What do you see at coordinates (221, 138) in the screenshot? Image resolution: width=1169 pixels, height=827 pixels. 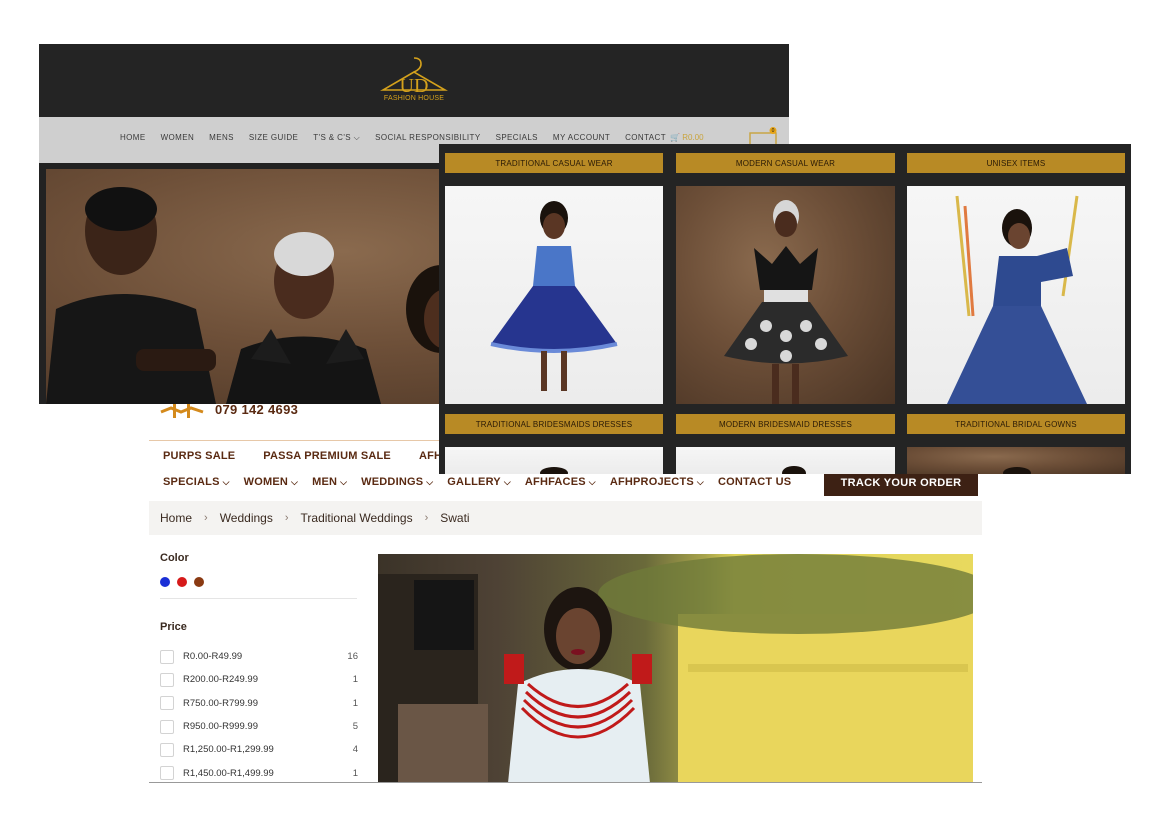 I see `nav-mens: MENS` at bounding box center [221, 138].